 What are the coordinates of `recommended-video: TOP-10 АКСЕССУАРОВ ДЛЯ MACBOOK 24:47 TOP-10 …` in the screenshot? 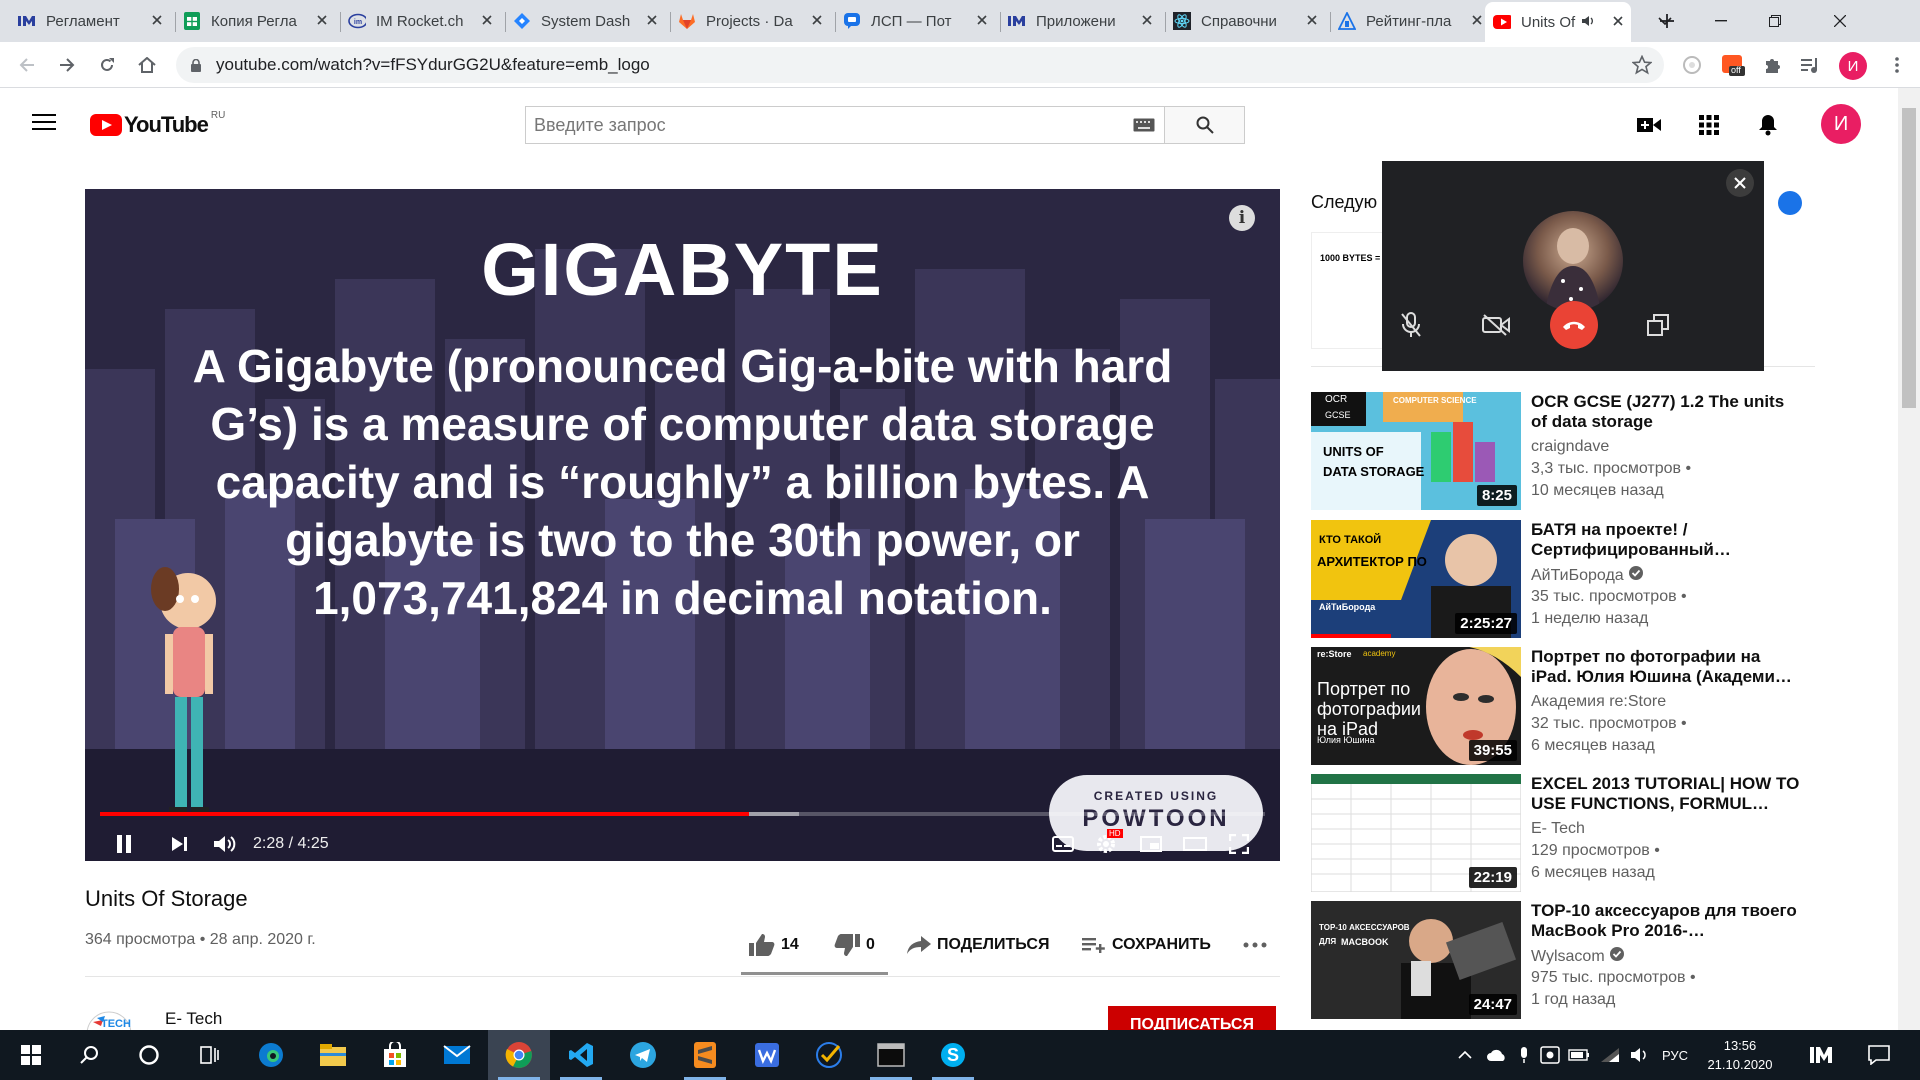 It's located at (1596, 961).